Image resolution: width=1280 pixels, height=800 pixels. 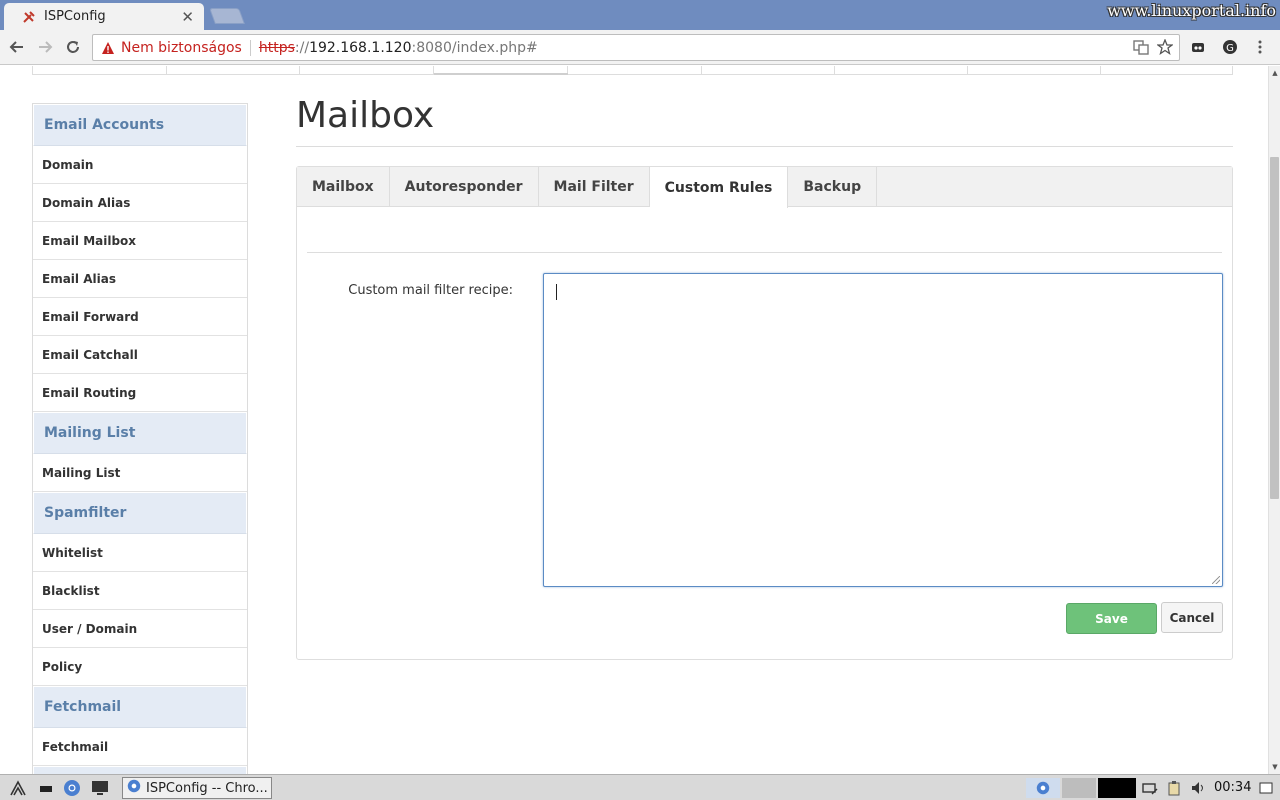 I want to click on title-divider, so click(x=764, y=146).